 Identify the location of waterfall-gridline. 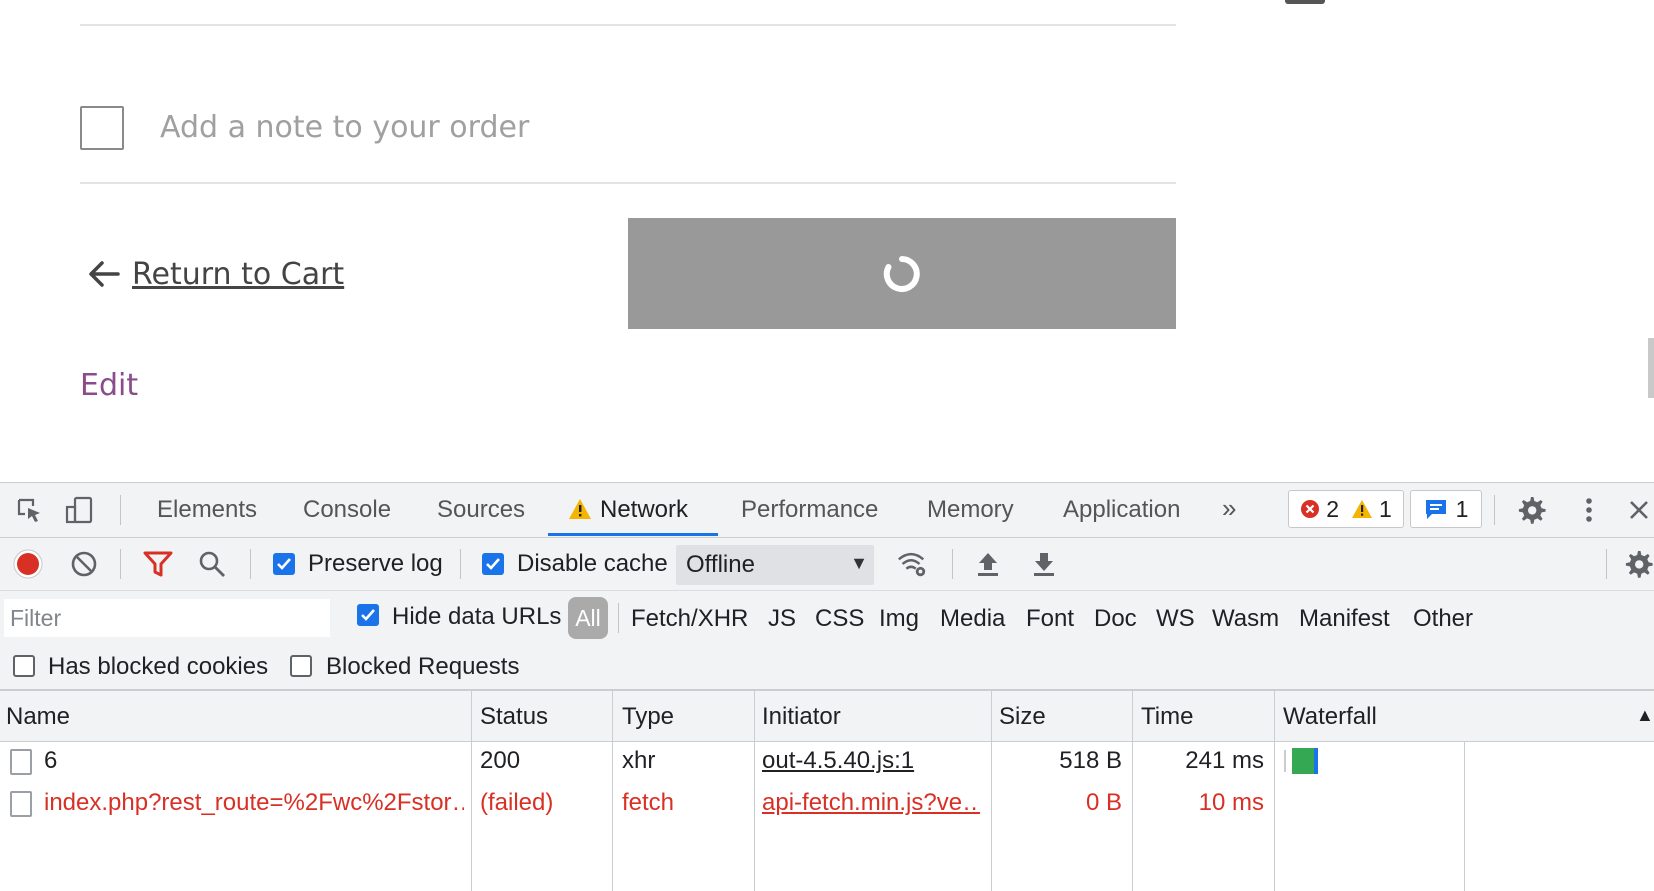
(1464, 816).